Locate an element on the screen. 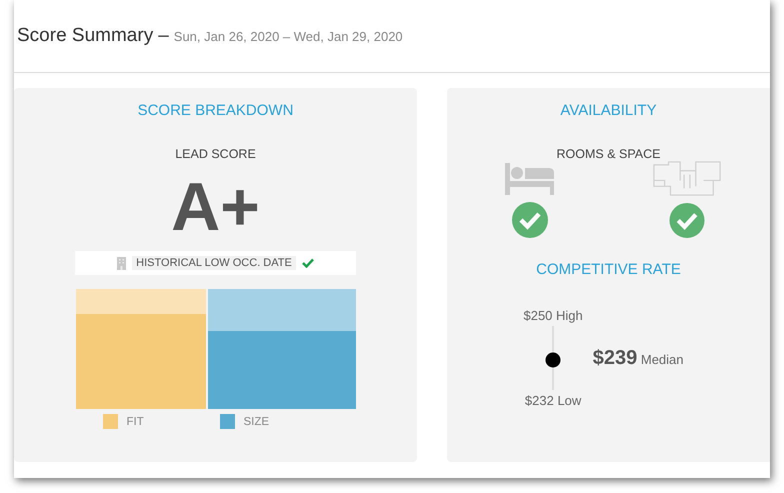 This screenshot has height=493, width=784. rooms-space-label: ROOMS & SPACE is located at coordinates (608, 154).